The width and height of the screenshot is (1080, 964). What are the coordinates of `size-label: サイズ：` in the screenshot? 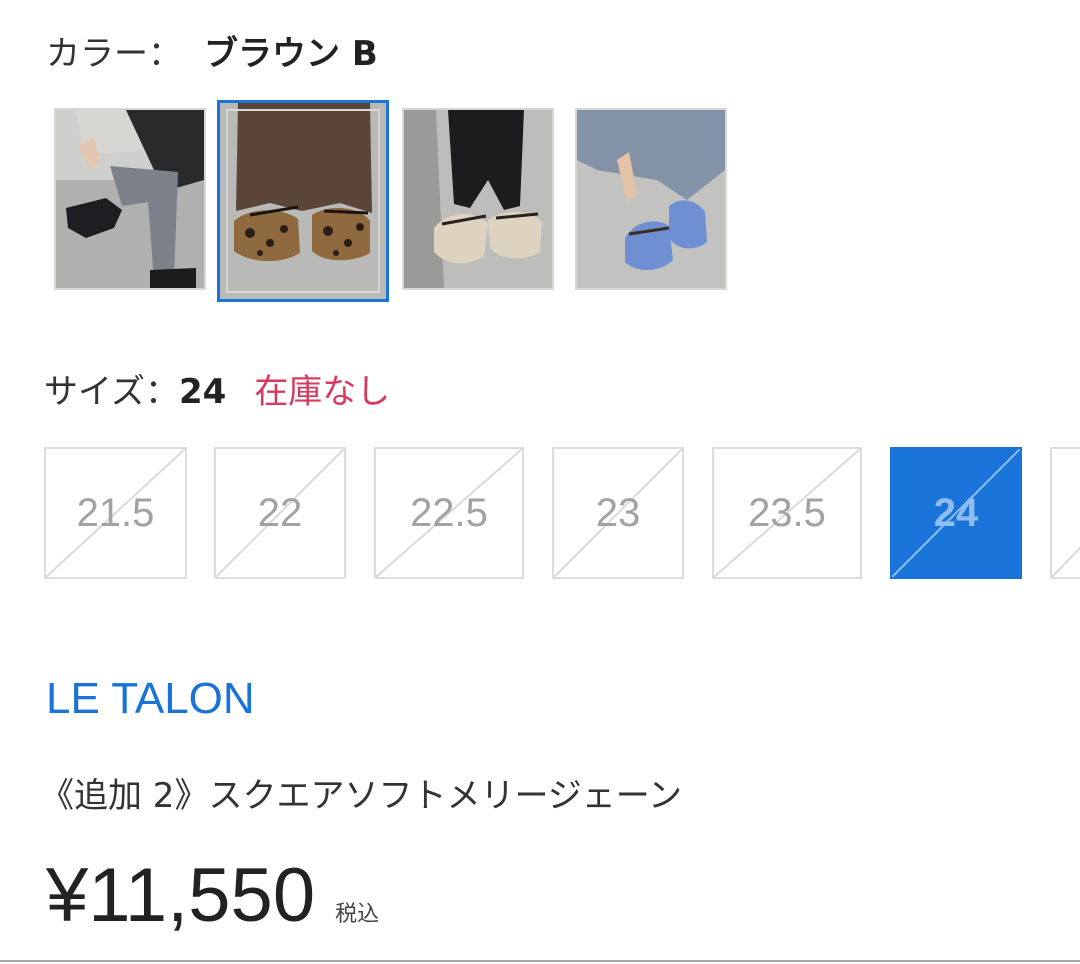 It's located at (111, 392).